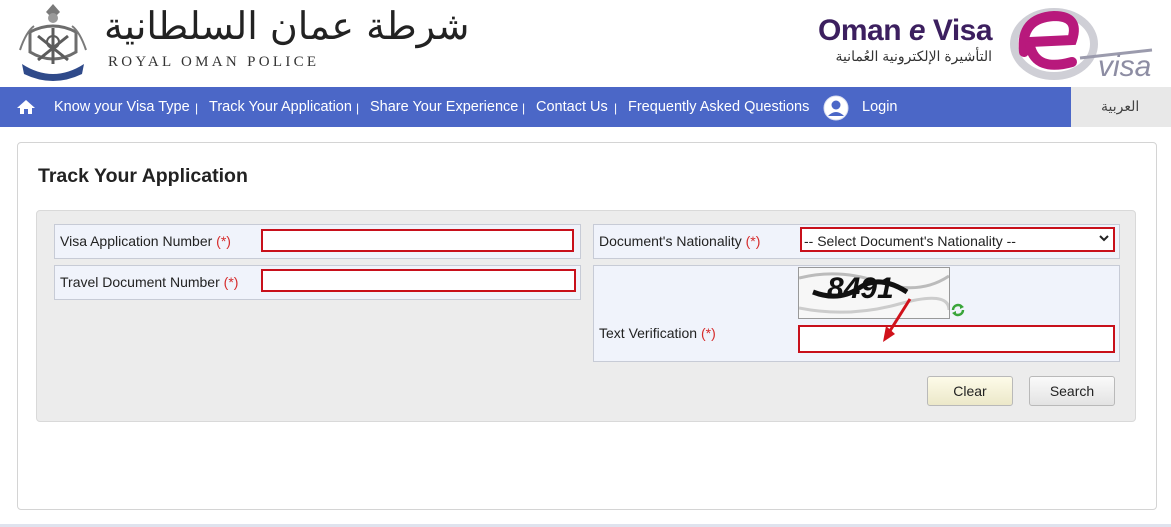 This screenshot has height=527, width=1171. I want to click on brand-title-e: e, so click(917, 30).